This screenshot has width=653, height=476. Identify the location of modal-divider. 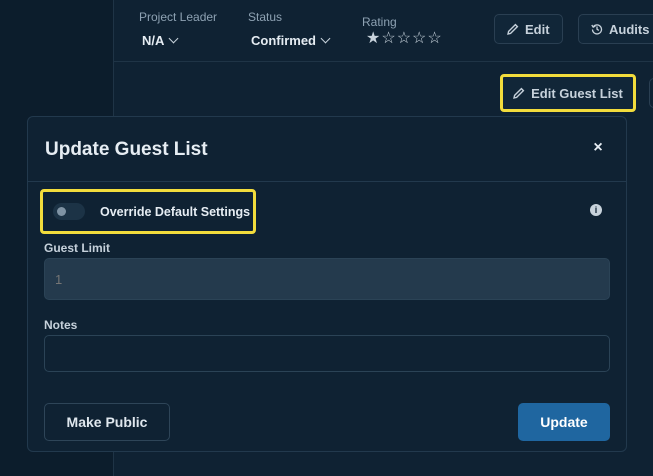
(327, 181).